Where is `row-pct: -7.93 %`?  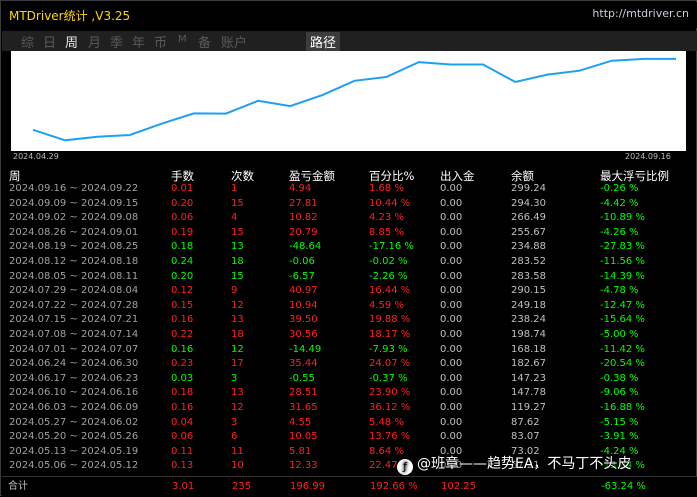 row-pct: -7.93 % is located at coordinates (388, 349).